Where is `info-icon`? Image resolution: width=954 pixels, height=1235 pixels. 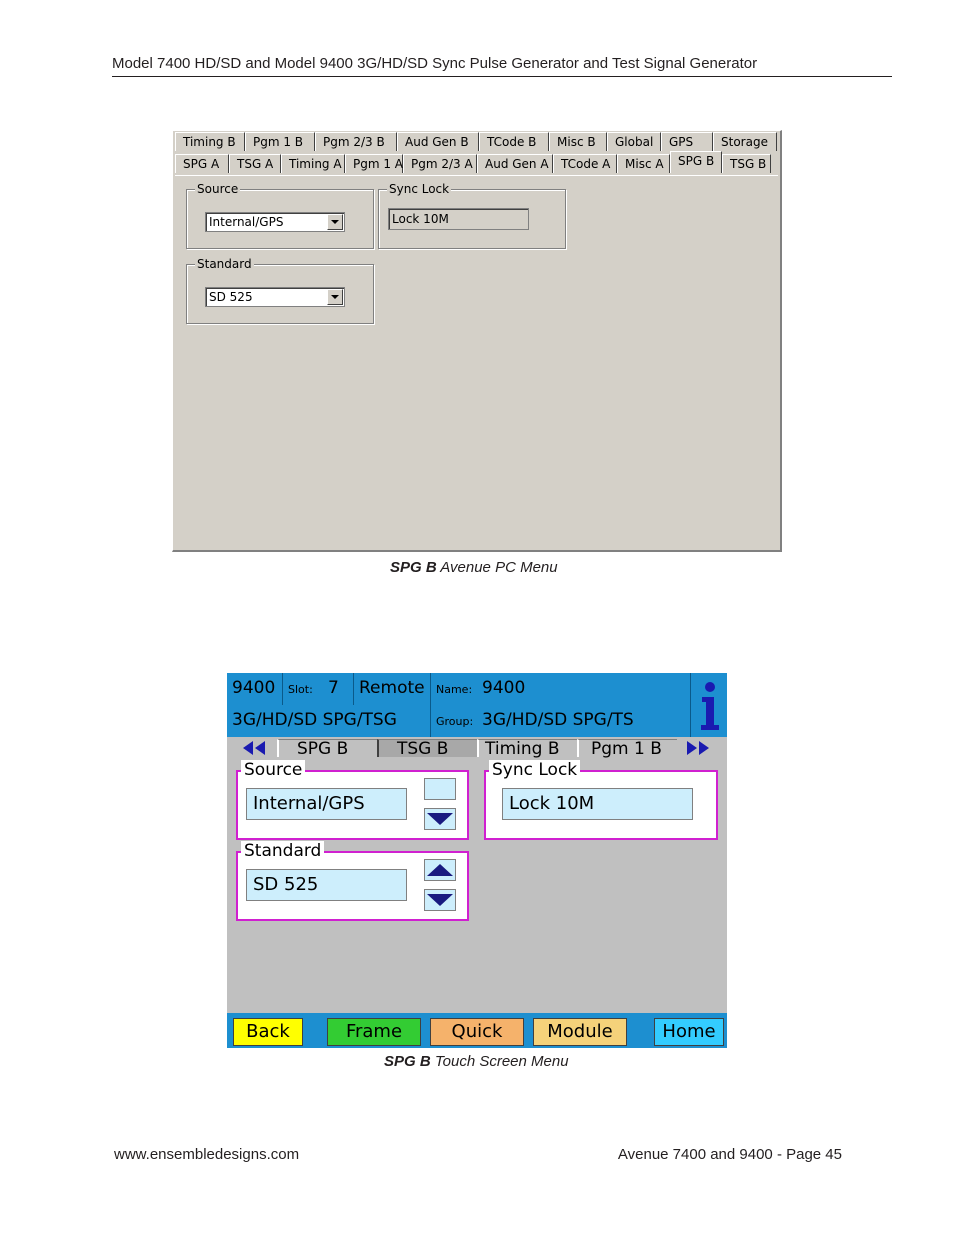
info-icon is located at coordinates (710, 705).